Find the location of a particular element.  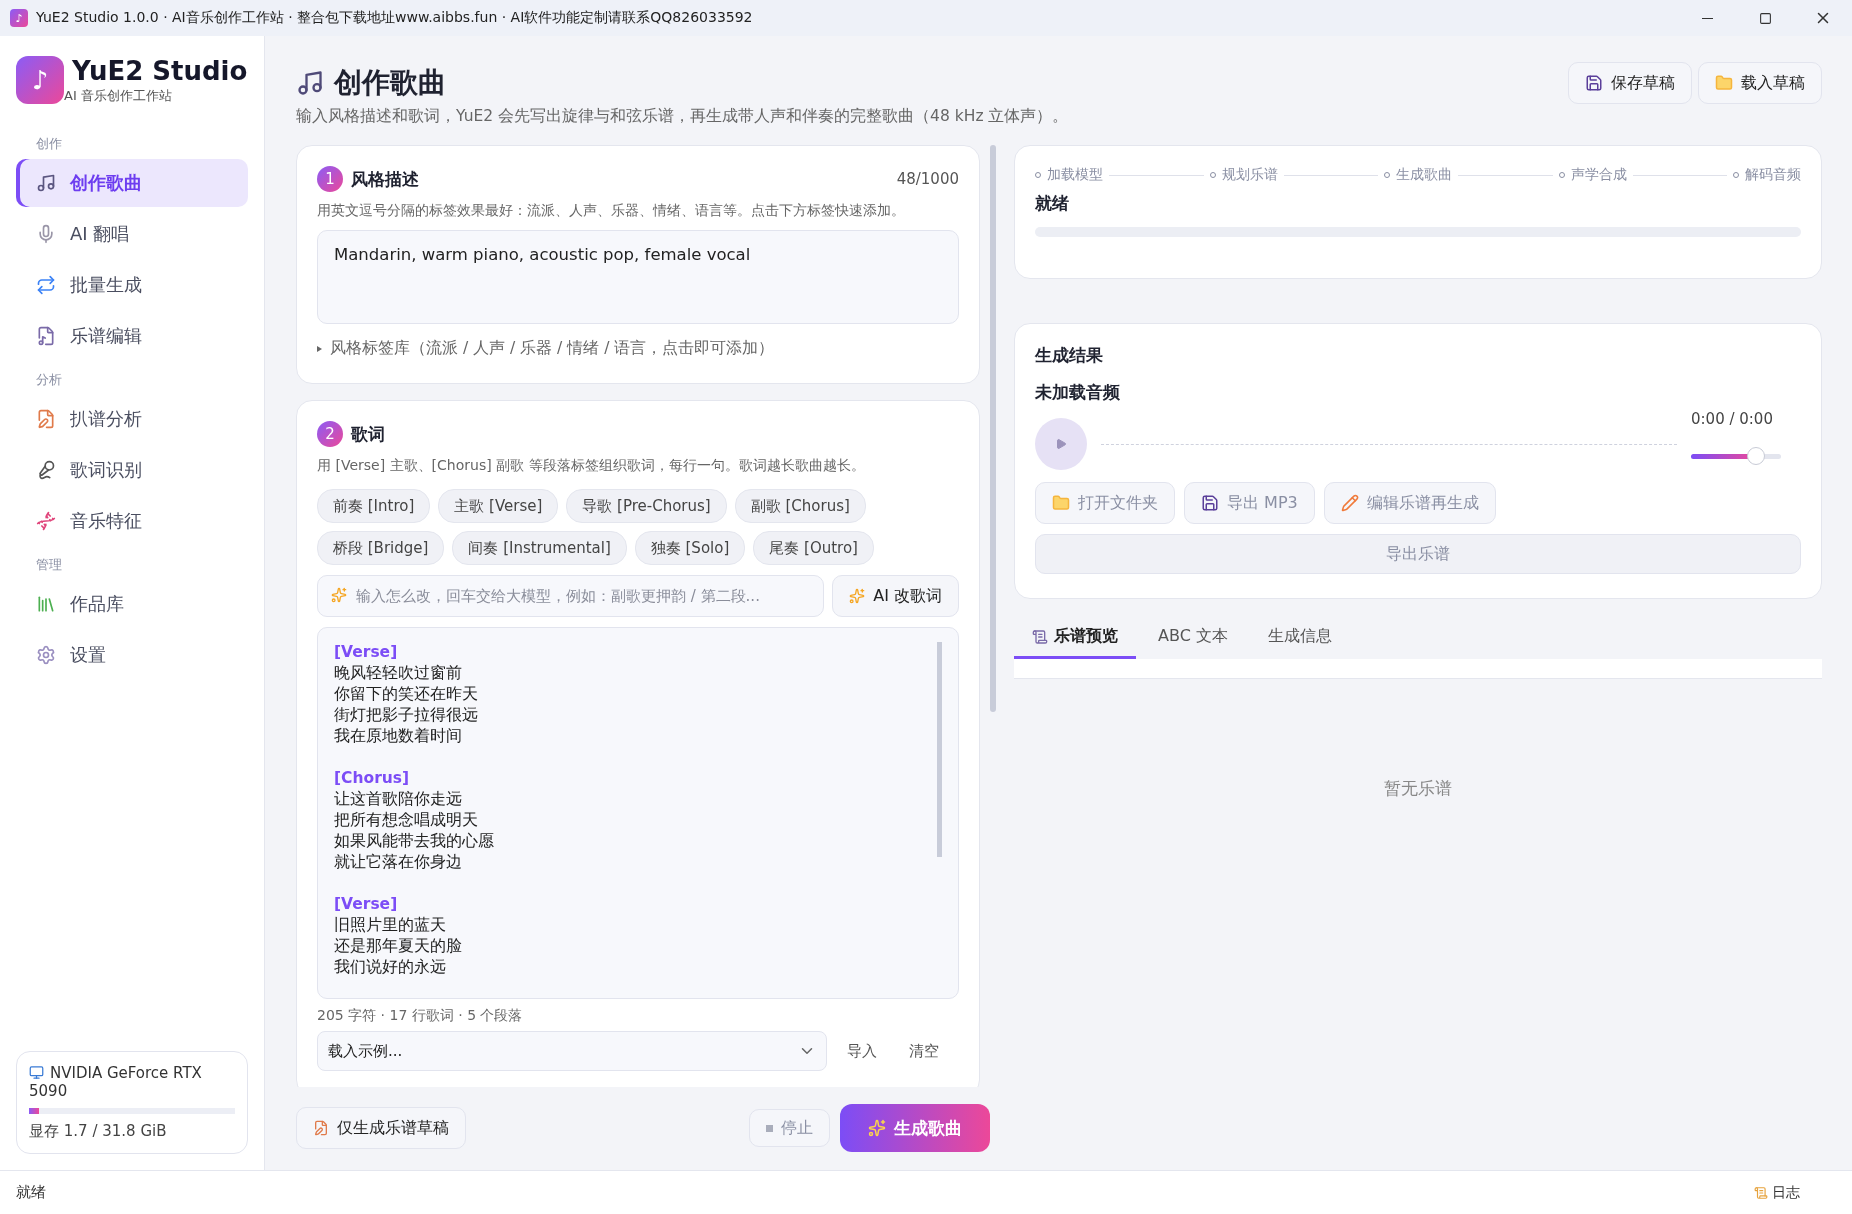

section-tag-chip: 副歌 [Chorus] is located at coordinates (800, 506).